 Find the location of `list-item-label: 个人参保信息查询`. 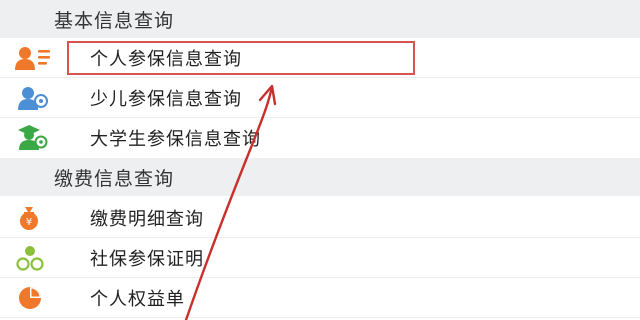

list-item-label: 个人参保信息查询 is located at coordinates (166, 59).